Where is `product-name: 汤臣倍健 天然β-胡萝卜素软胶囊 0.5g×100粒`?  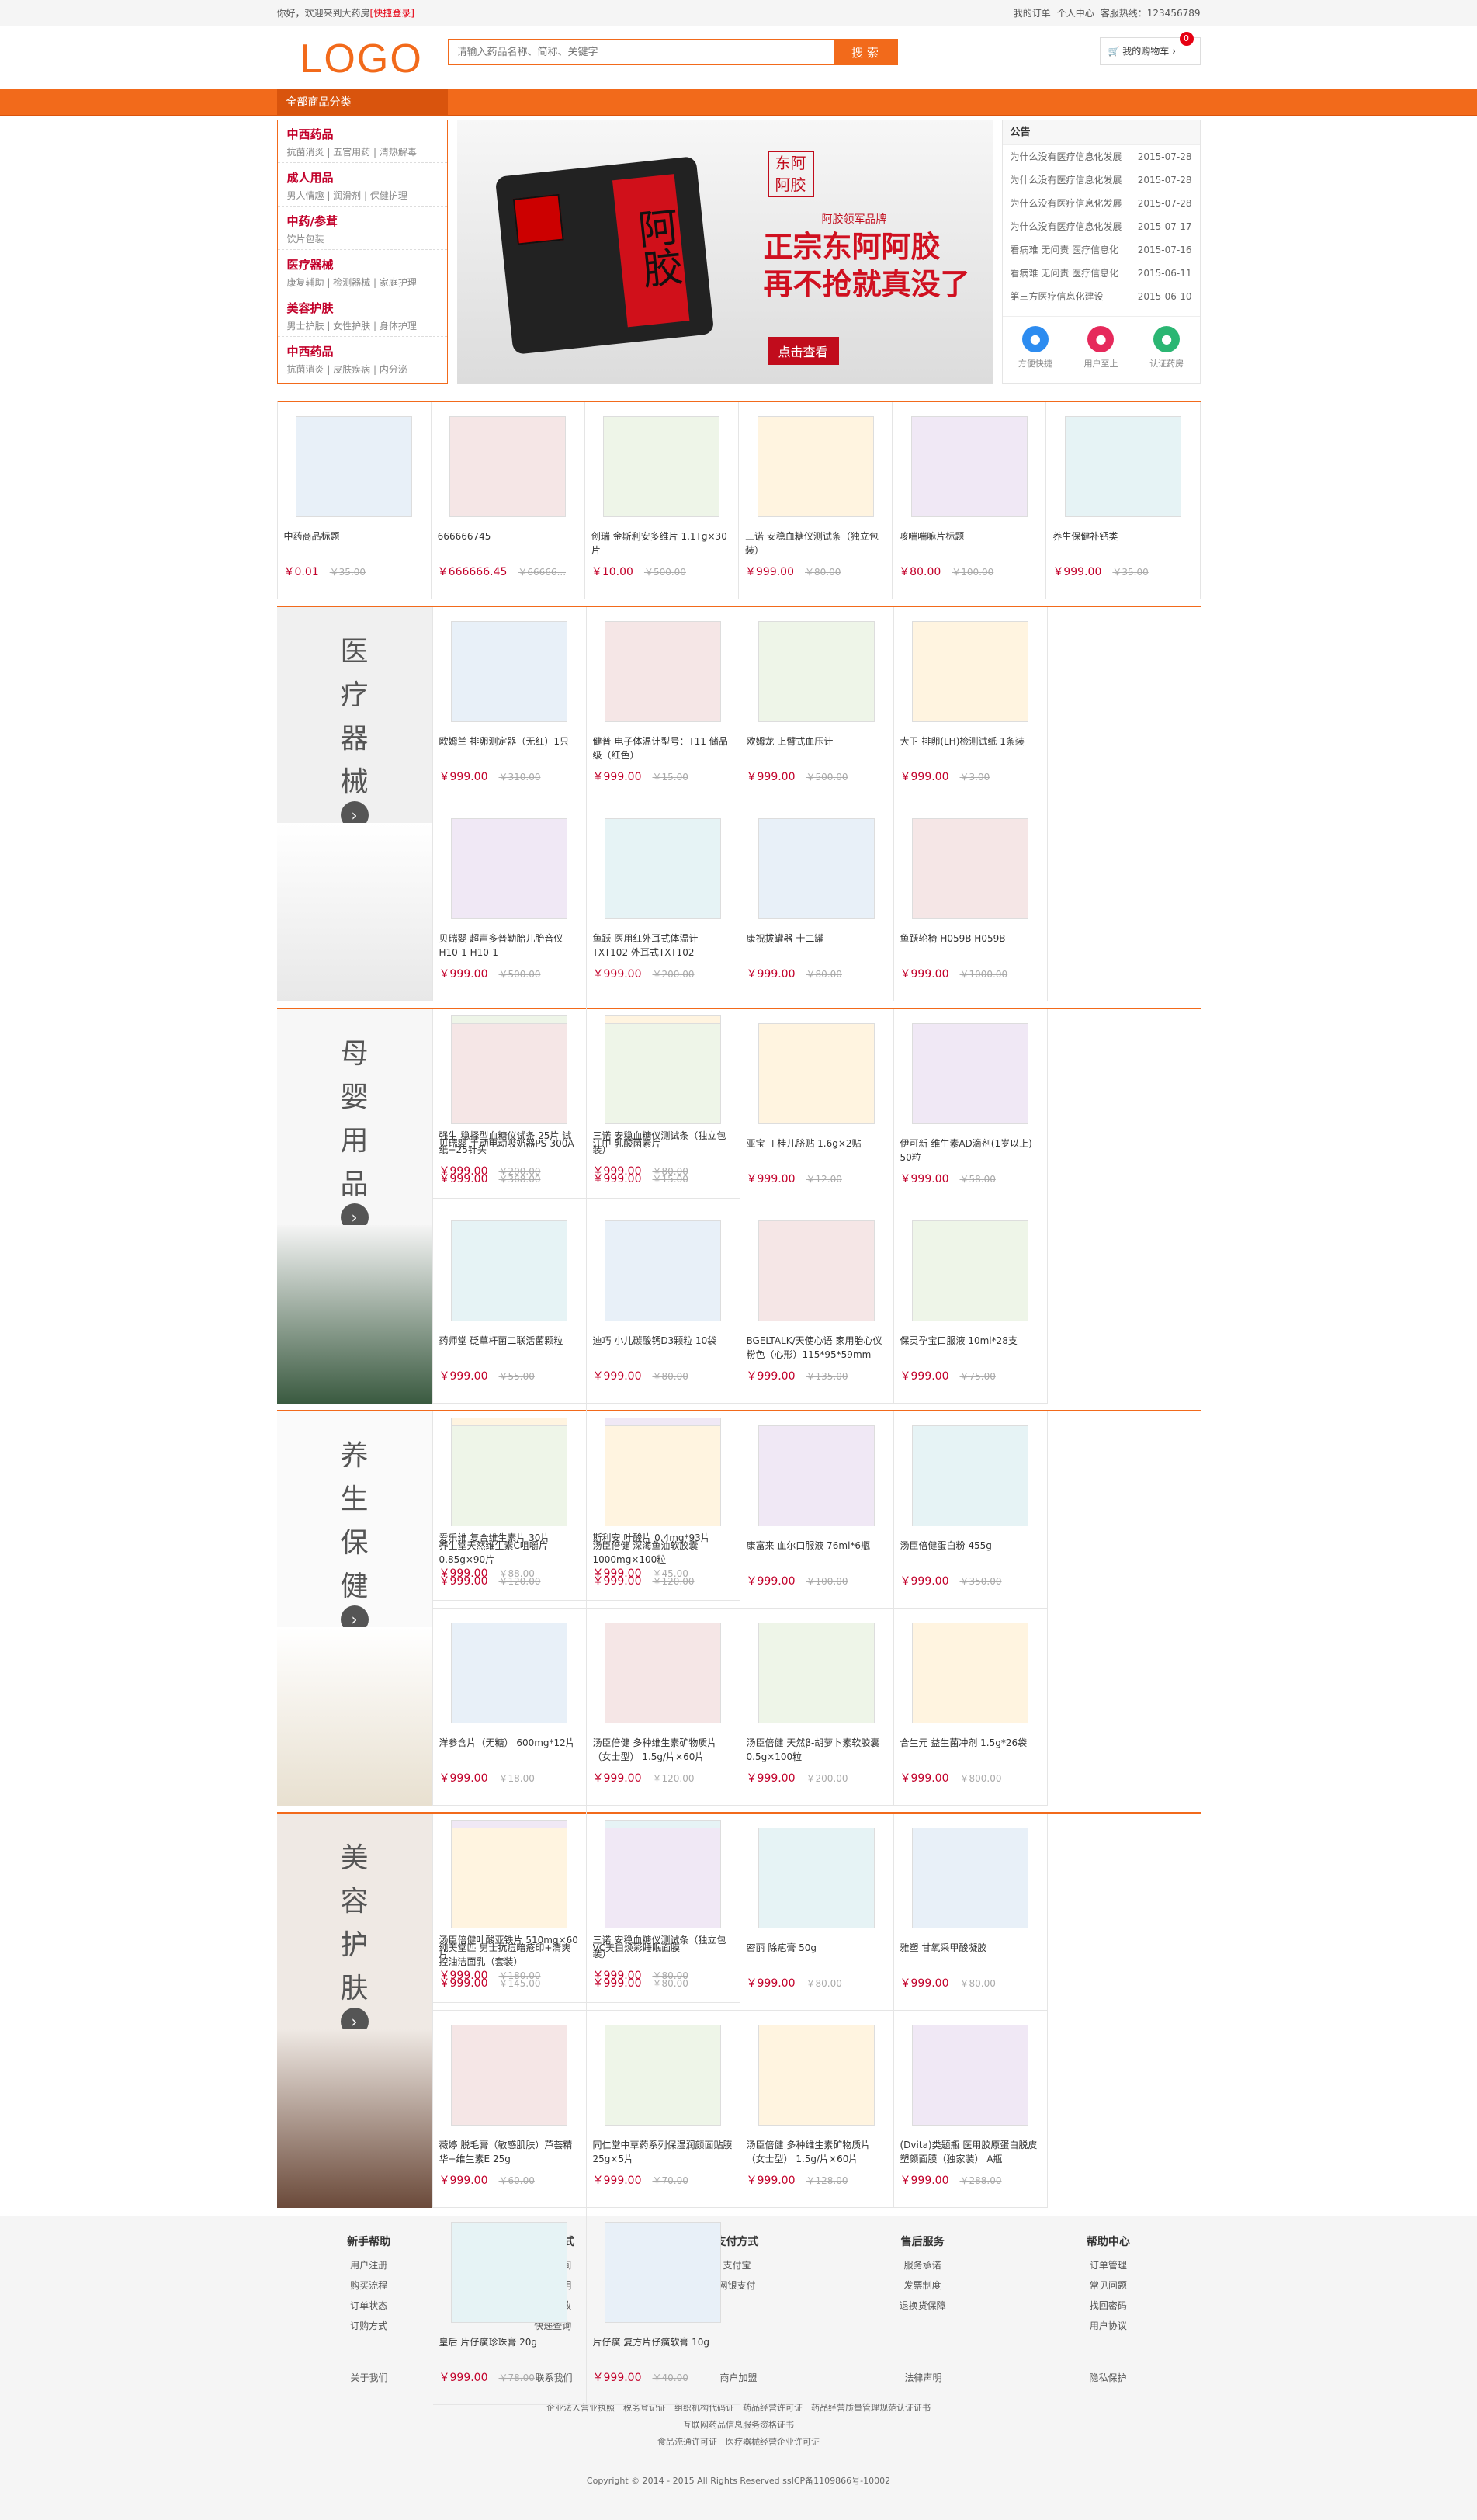
product-name: 汤臣倍健 天然β-胡萝卜素软胶囊 0.5g×100粒 is located at coordinates (817, 1750).